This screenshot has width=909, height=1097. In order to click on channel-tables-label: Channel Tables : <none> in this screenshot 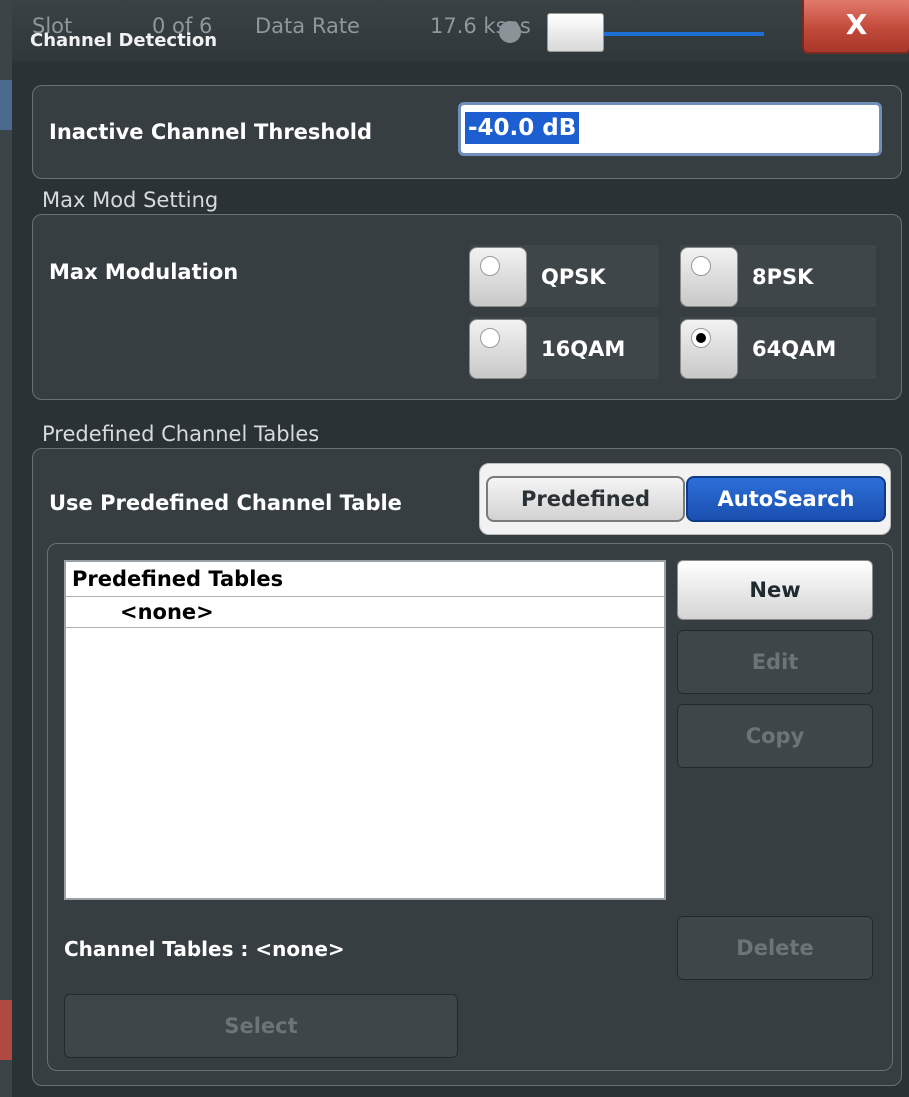, I will do `click(204, 949)`.